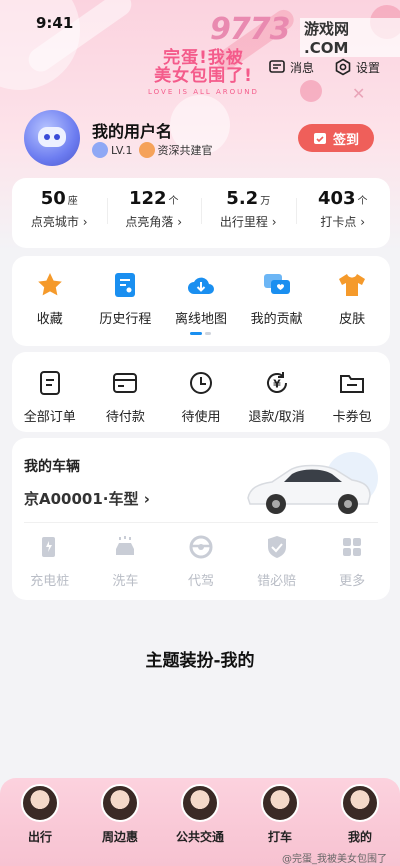 This screenshot has width=400, height=866. Describe the element at coordinates (200, 383) in the screenshot. I see `clock-icon` at that location.